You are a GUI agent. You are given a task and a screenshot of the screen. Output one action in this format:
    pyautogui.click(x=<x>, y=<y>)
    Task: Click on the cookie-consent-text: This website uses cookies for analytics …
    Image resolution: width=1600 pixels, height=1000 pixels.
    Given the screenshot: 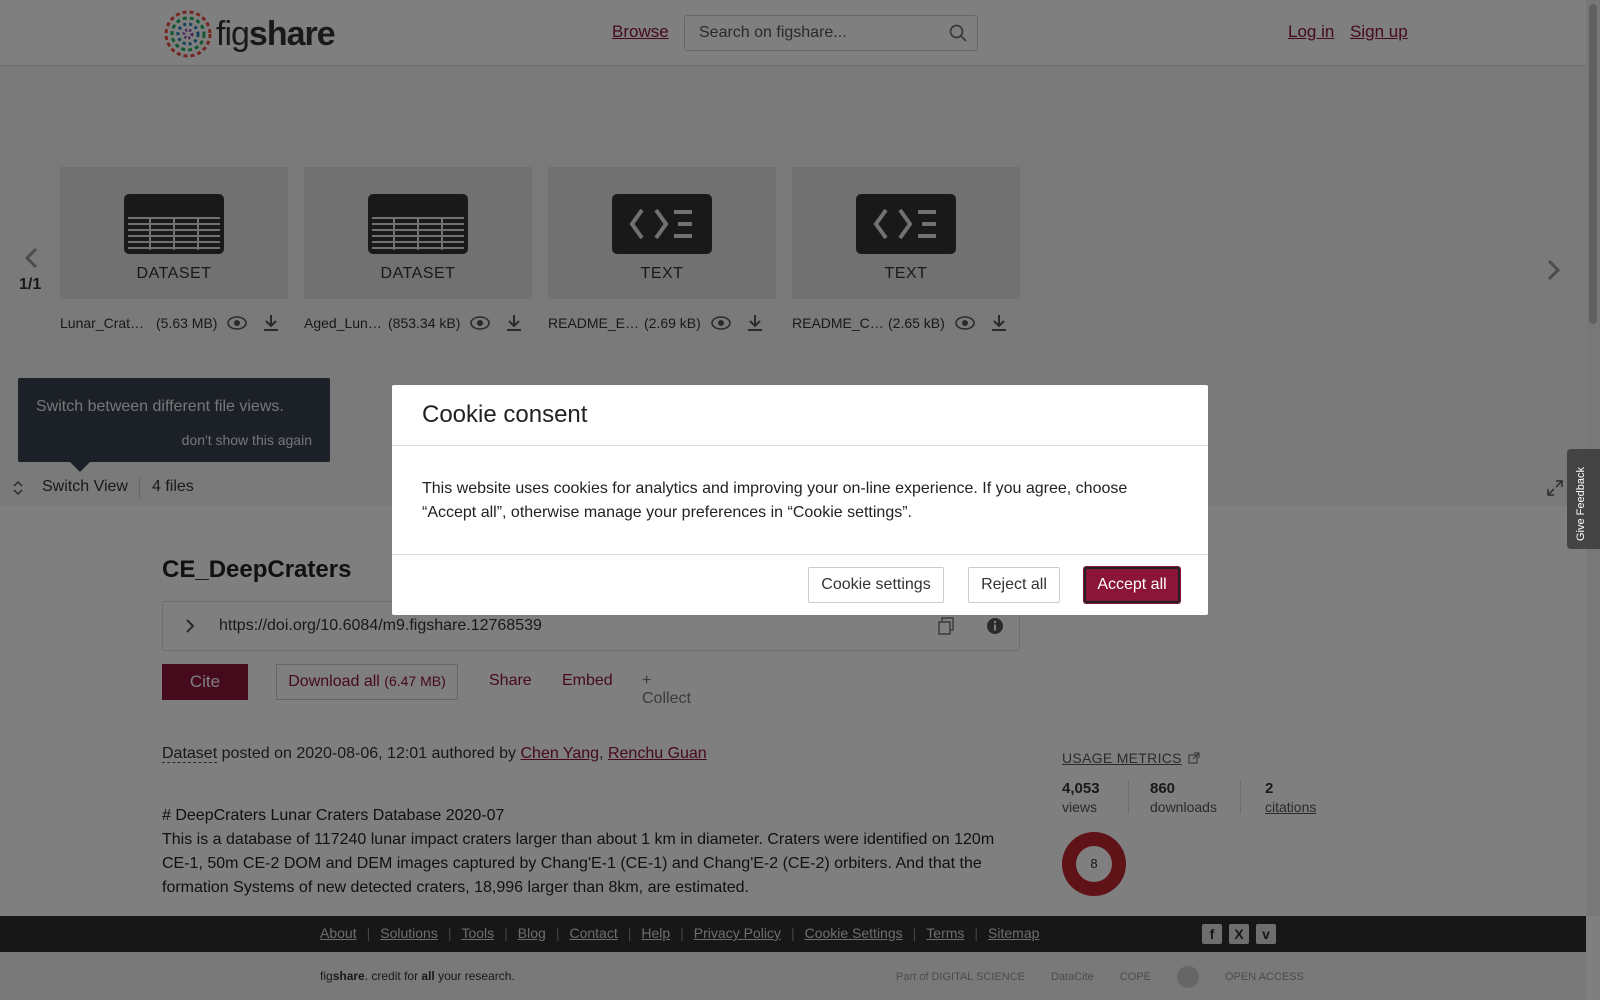 What is the action you would take?
    pyautogui.click(x=775, y=500)
    